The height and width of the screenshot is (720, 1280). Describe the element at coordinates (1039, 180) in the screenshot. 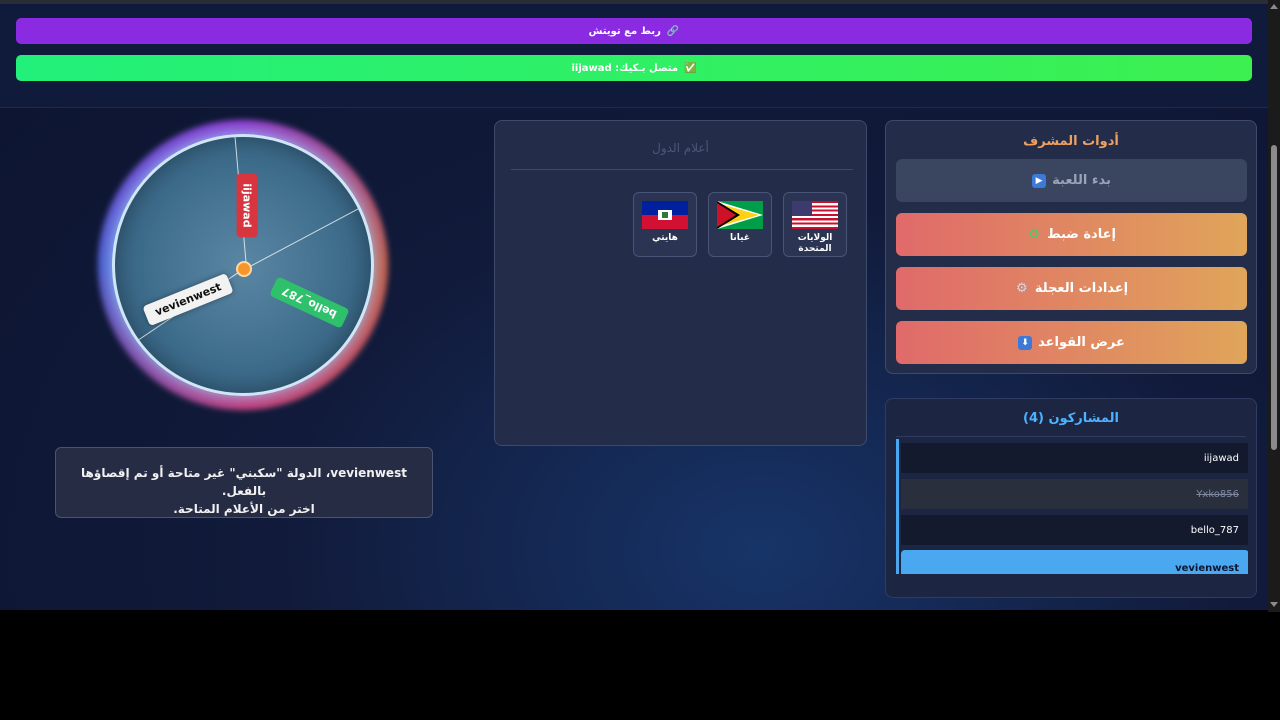

I see `play-icon: ▶` at that location.